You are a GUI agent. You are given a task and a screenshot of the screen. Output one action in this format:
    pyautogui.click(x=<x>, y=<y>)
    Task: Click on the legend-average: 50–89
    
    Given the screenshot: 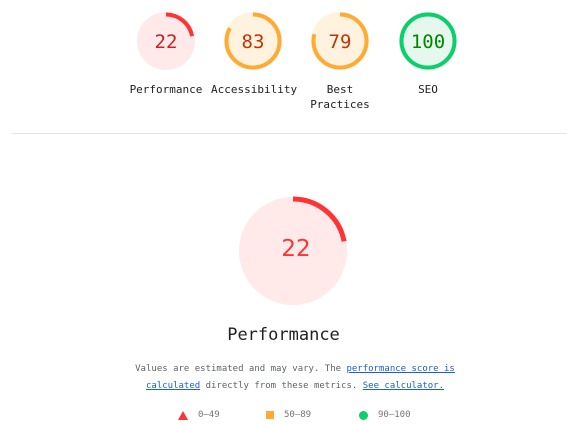 What is the action you would take?
    pyautogui.click(x=288, y=415)
    